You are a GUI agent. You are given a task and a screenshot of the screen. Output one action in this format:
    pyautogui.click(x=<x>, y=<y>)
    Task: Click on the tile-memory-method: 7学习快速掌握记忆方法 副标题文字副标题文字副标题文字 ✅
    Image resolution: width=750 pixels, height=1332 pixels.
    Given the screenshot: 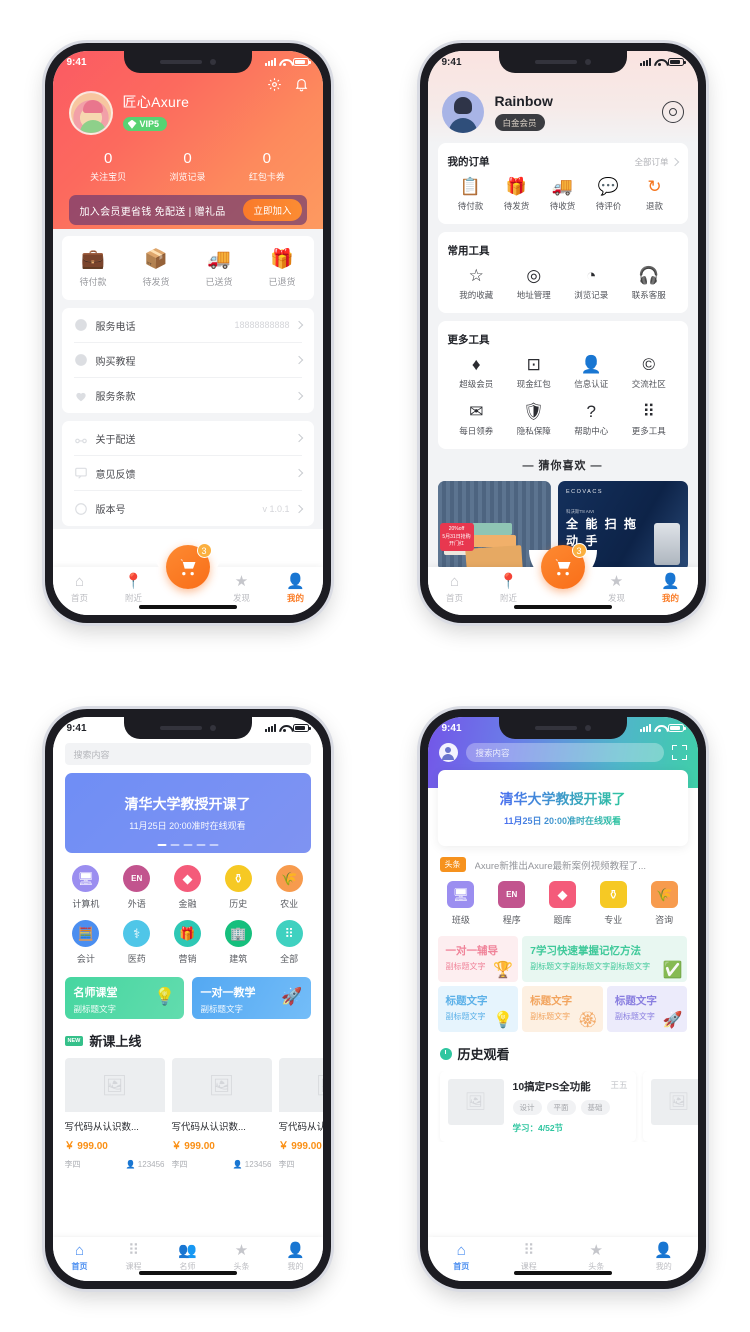 What is the action you would take?
    pyautogui.click(x=605, y=959)
    